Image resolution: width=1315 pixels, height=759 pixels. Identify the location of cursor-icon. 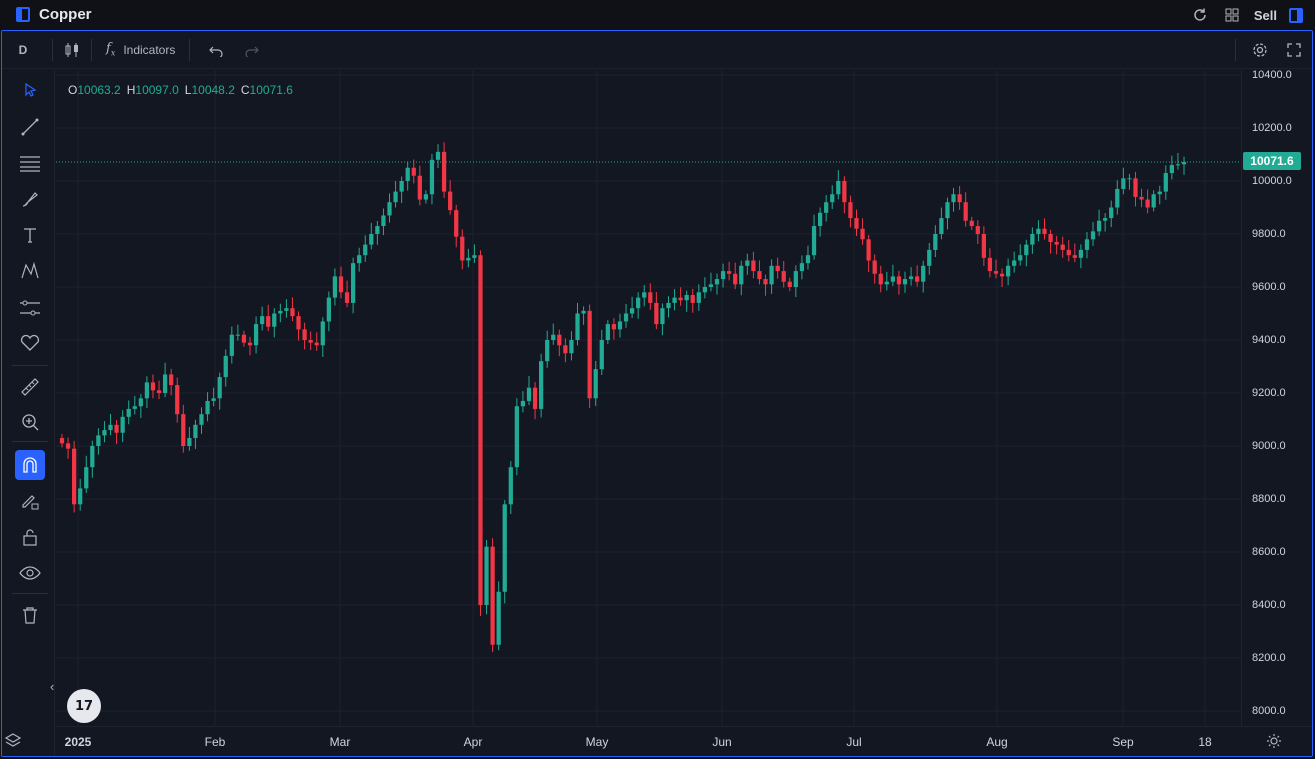
(30, 90).